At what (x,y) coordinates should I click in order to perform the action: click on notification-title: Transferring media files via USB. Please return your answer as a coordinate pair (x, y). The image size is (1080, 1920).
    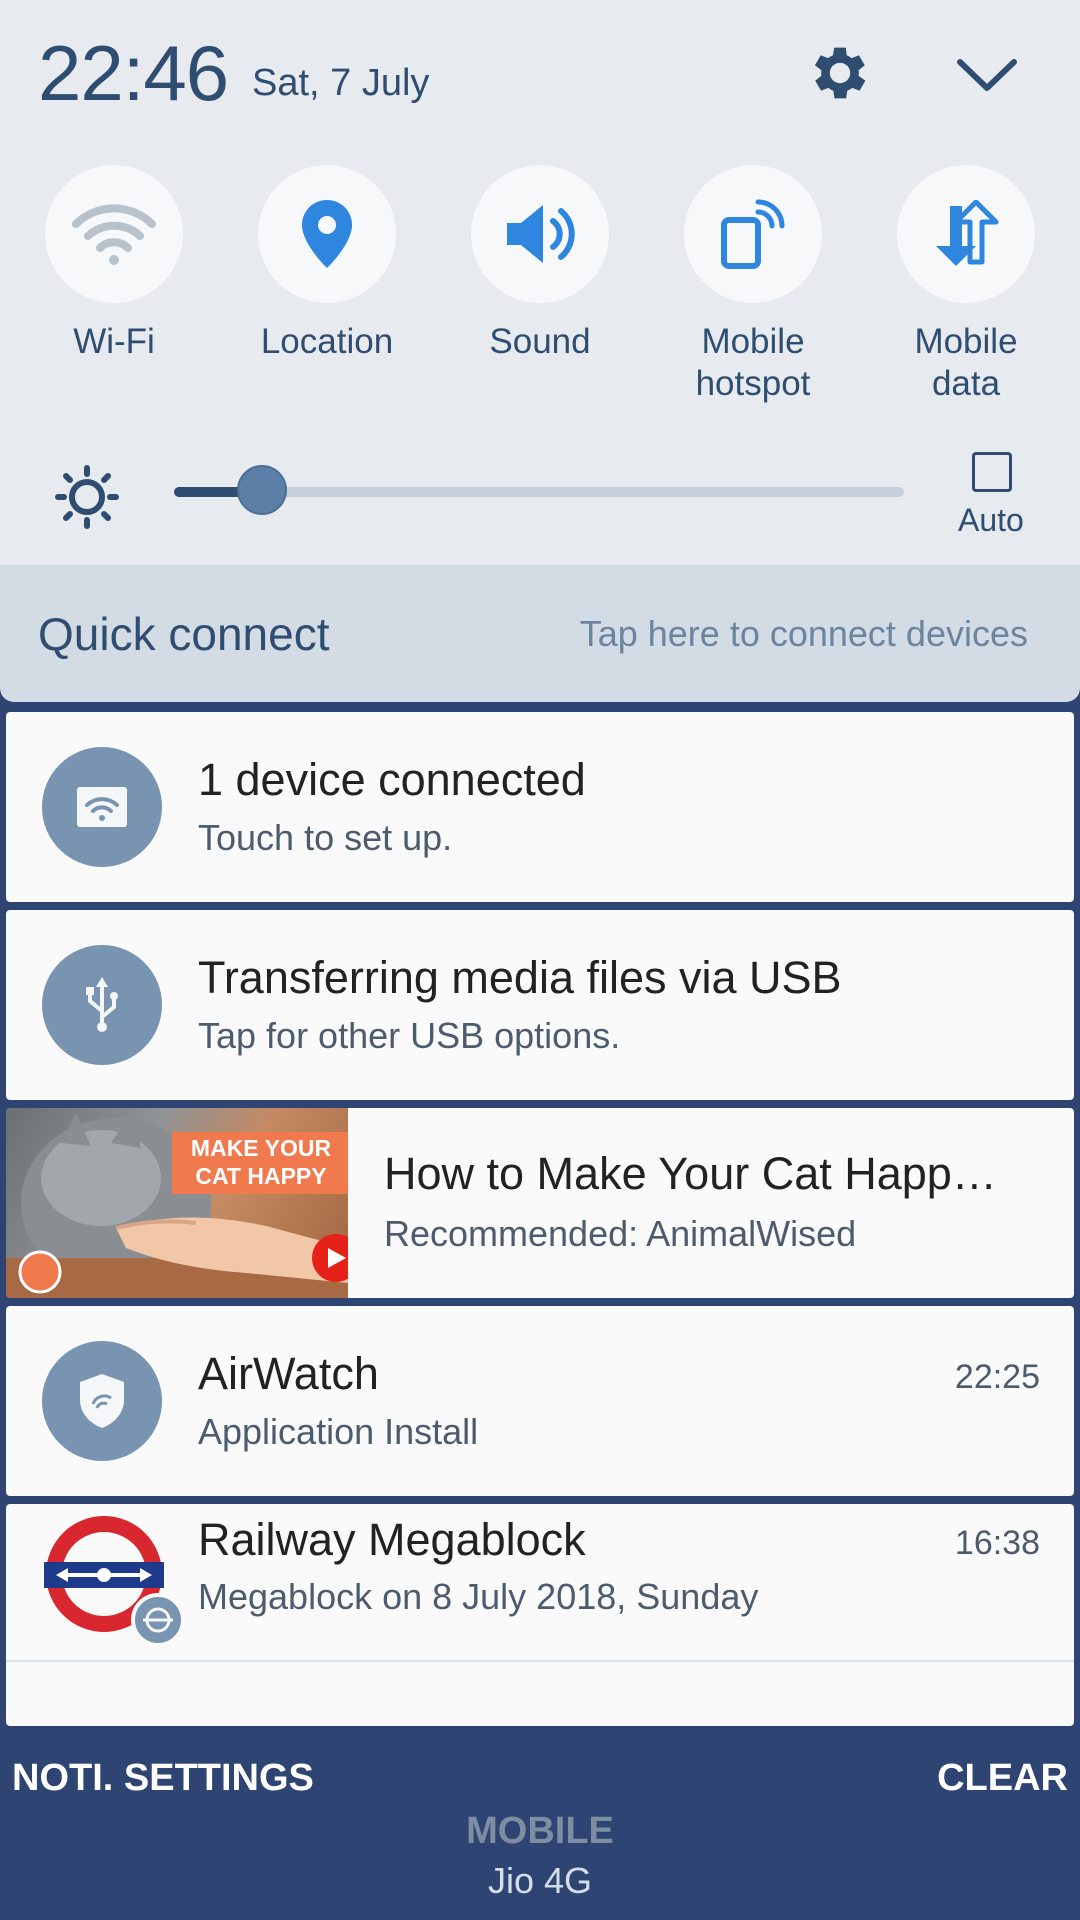
    Looking at the image, I should click on (520, 977).